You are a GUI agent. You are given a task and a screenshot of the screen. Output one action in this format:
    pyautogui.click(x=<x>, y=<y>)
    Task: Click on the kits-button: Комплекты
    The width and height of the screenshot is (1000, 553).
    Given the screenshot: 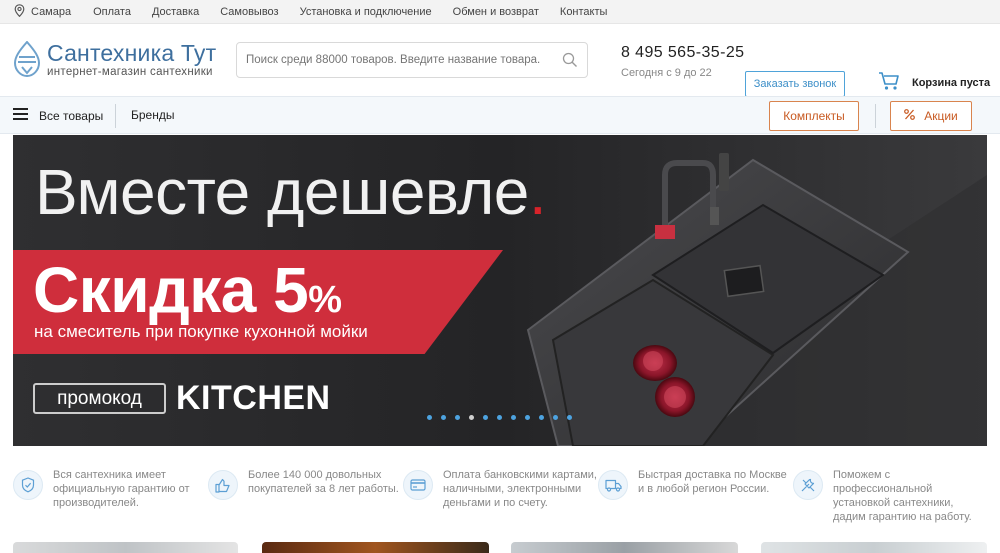 What is the action you would take?
    pyautogui.click(x=814, y=116)
    